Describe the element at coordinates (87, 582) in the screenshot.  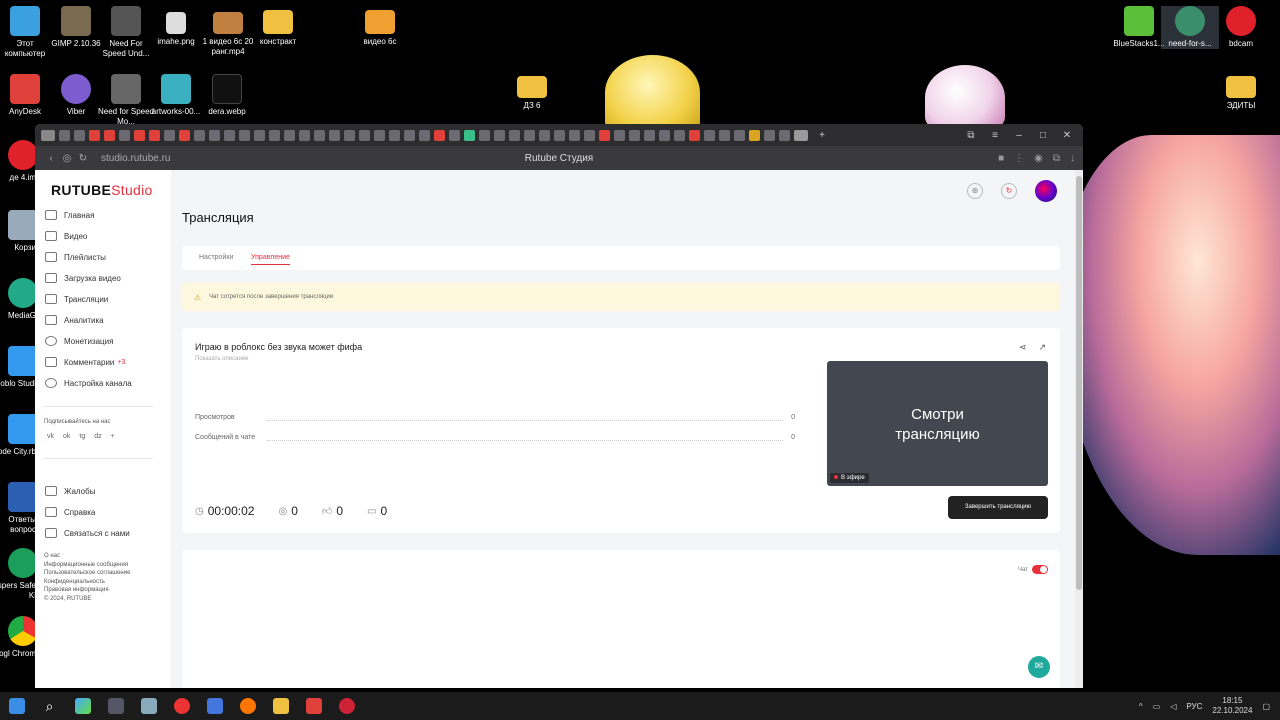
I see `footer-link-privacy: Конфиденциальность` at that location.